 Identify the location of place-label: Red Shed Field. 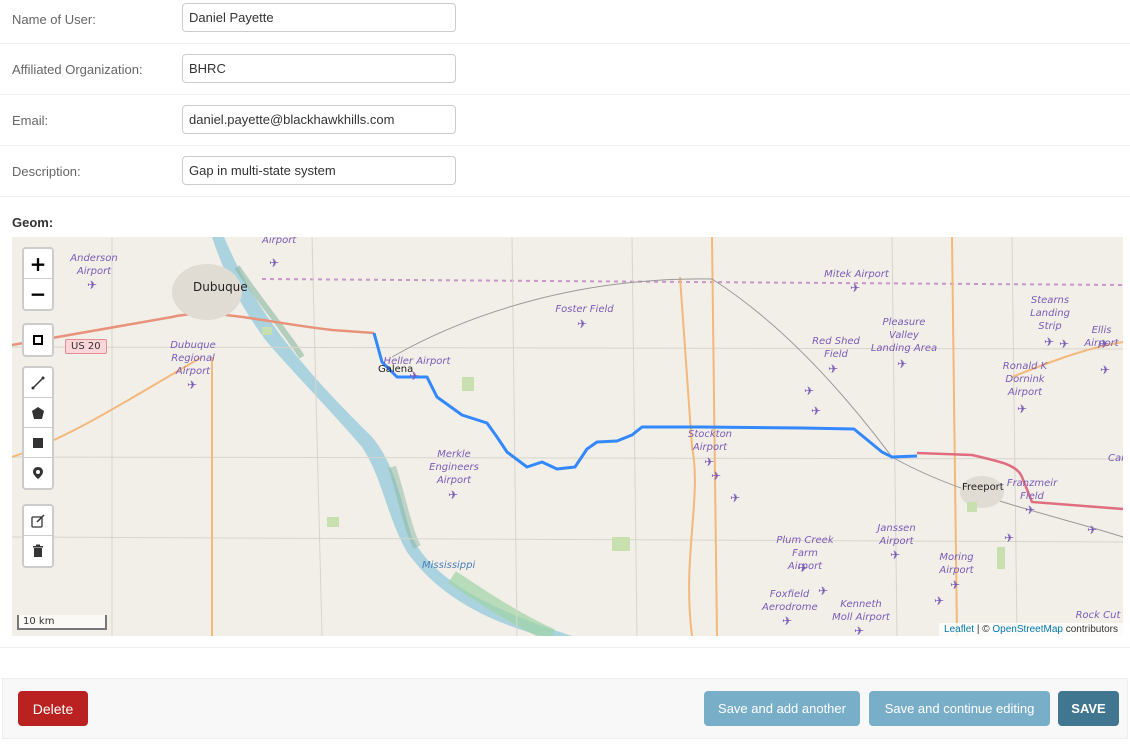
(836, 348).